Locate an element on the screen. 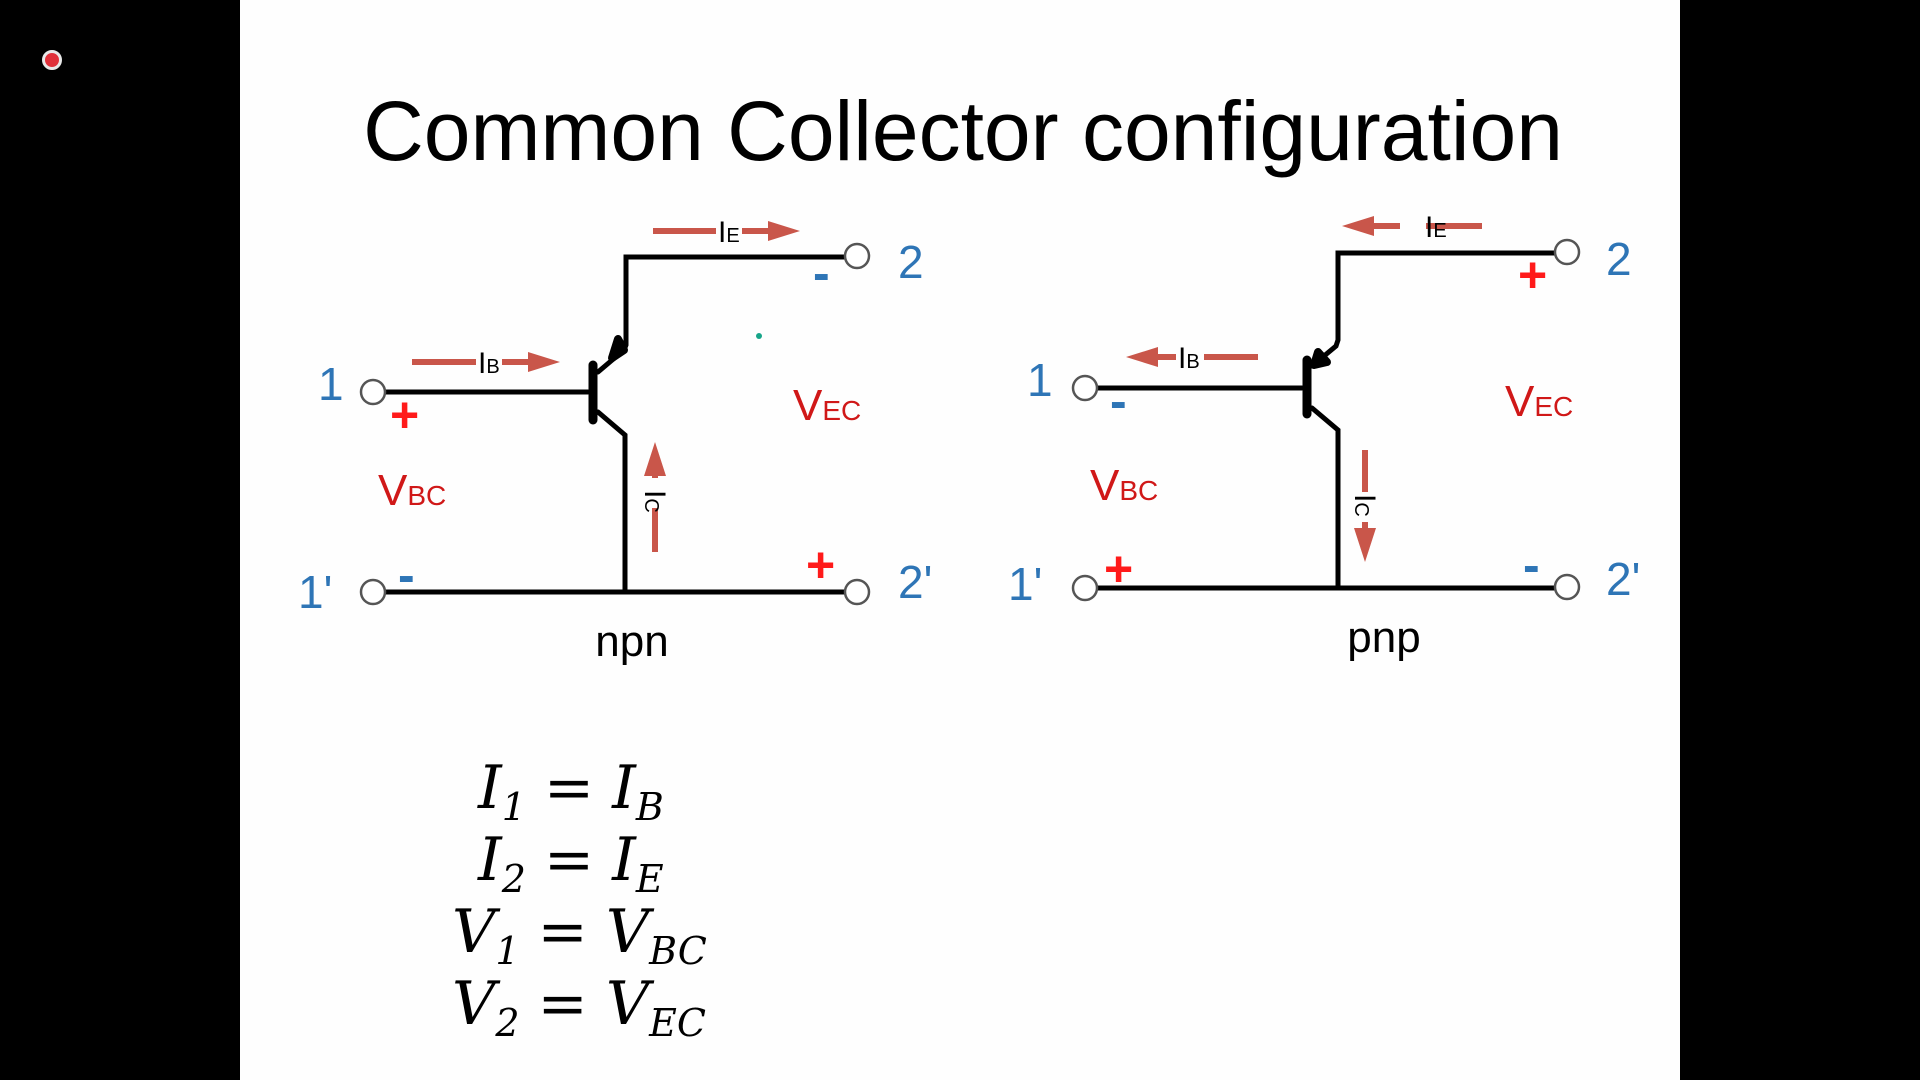 This screenshot has width=1920, height=1080. pnp-port-2-terminal is located at coordinates (1567, 252).